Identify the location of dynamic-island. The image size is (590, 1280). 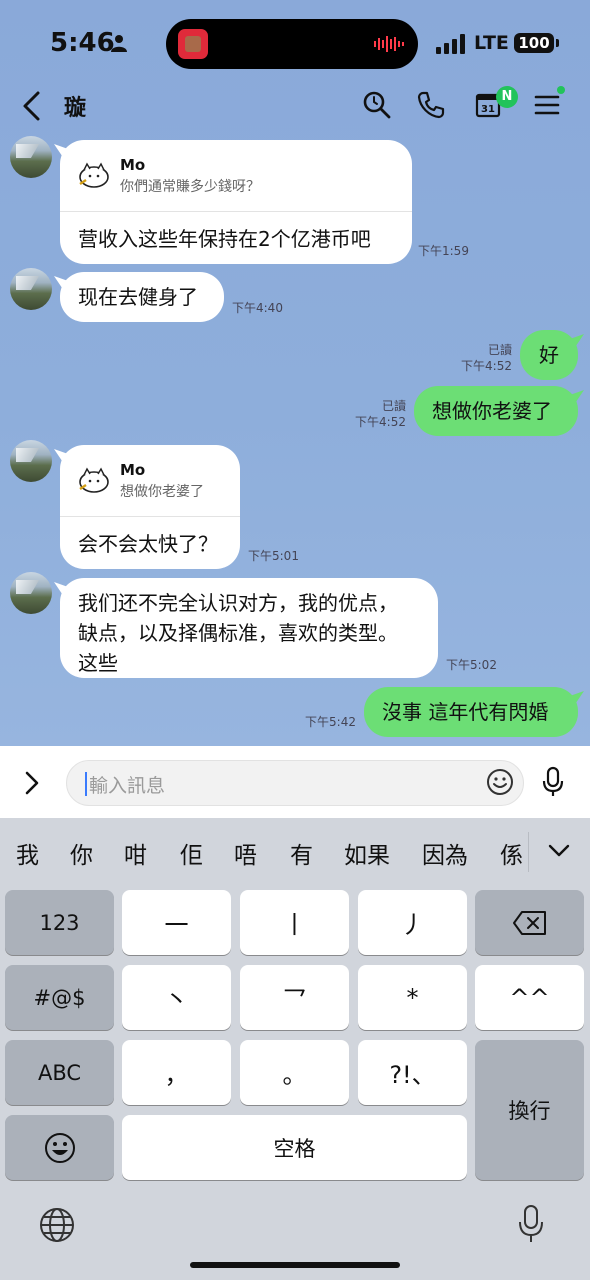
(292, 44).